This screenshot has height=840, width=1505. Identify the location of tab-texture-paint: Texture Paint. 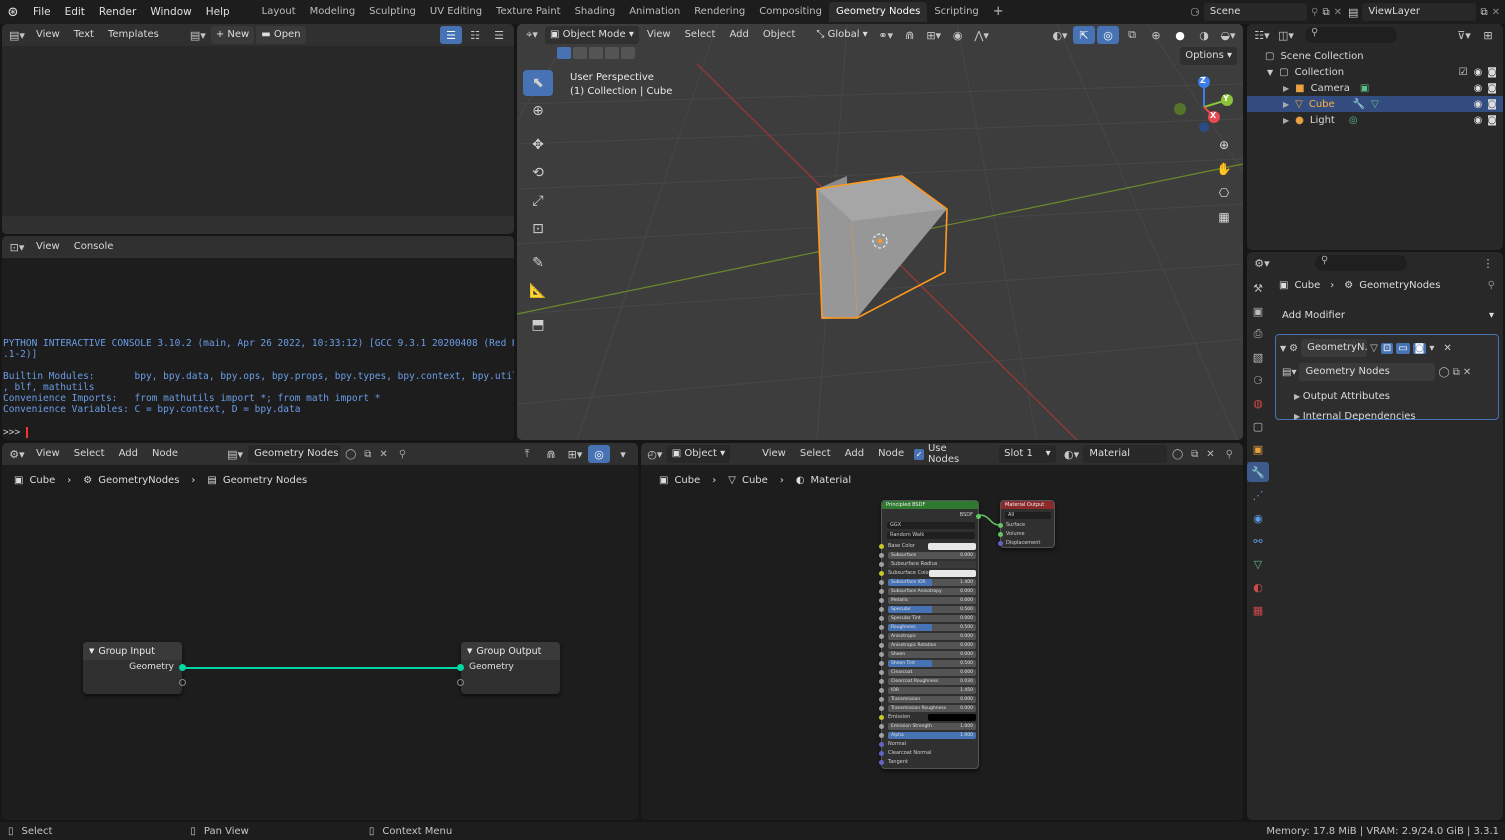
(528, 12).